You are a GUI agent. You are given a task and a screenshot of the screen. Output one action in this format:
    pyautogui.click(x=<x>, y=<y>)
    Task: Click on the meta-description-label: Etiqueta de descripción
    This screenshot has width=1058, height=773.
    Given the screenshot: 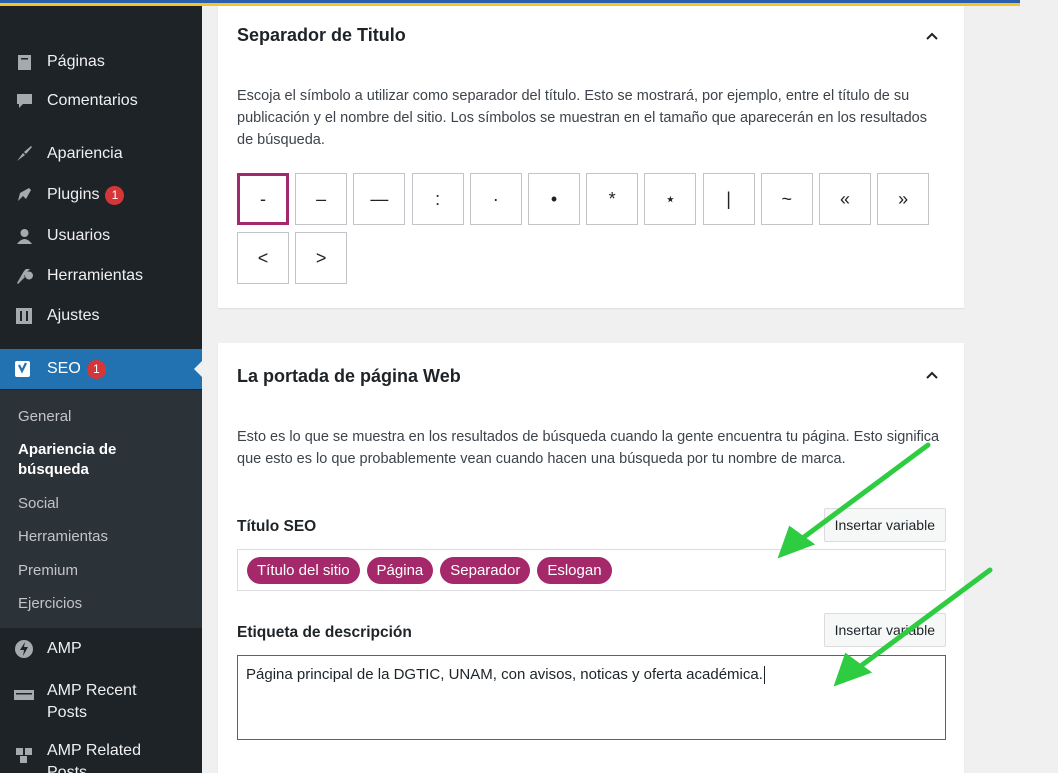 What is the action you would take?
    pyautogui.click(x=324, y=632)
    